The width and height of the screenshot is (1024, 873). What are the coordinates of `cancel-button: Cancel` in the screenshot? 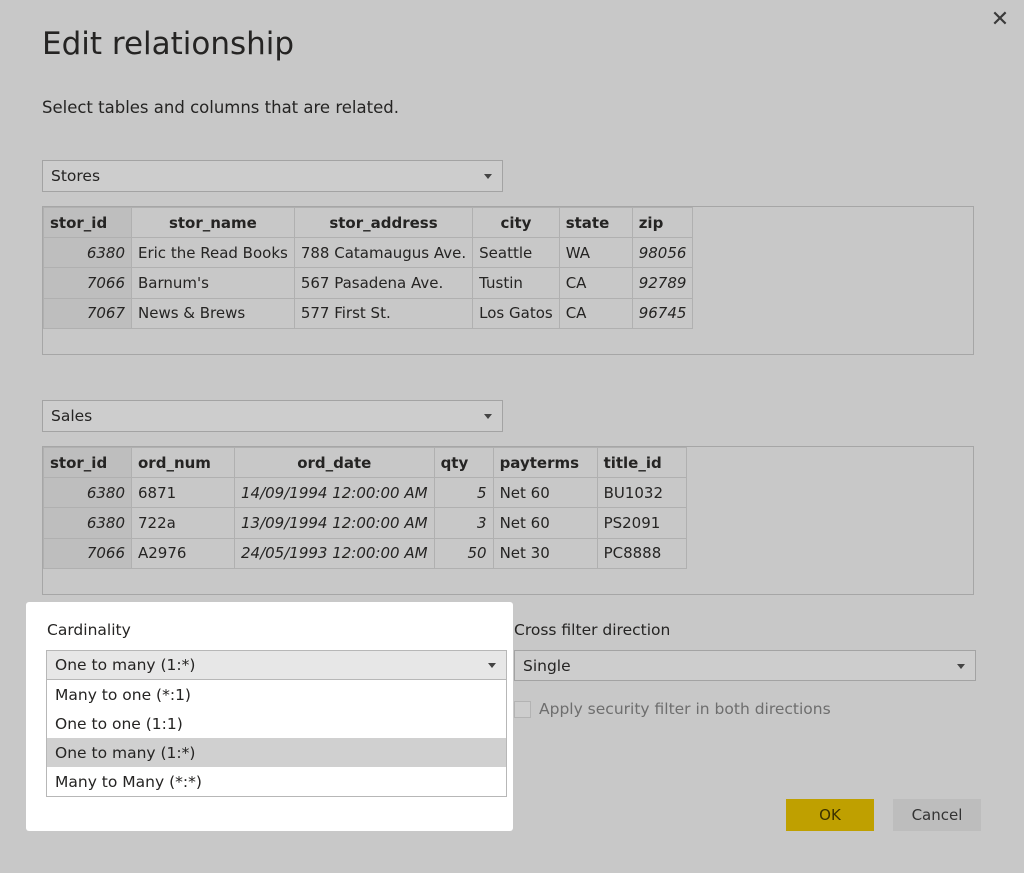 It's located at (937, 815).